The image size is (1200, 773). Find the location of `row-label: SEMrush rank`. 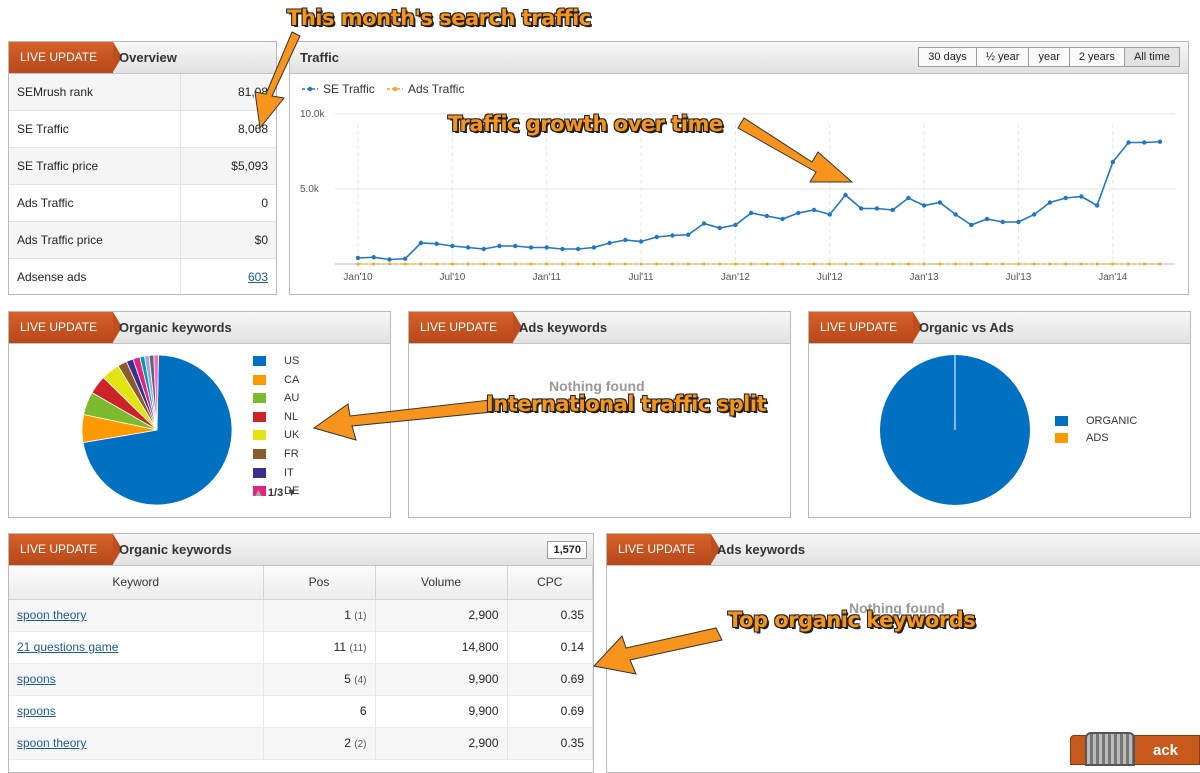

row-label: SEMrush rank is located at coordinates (95, 92).